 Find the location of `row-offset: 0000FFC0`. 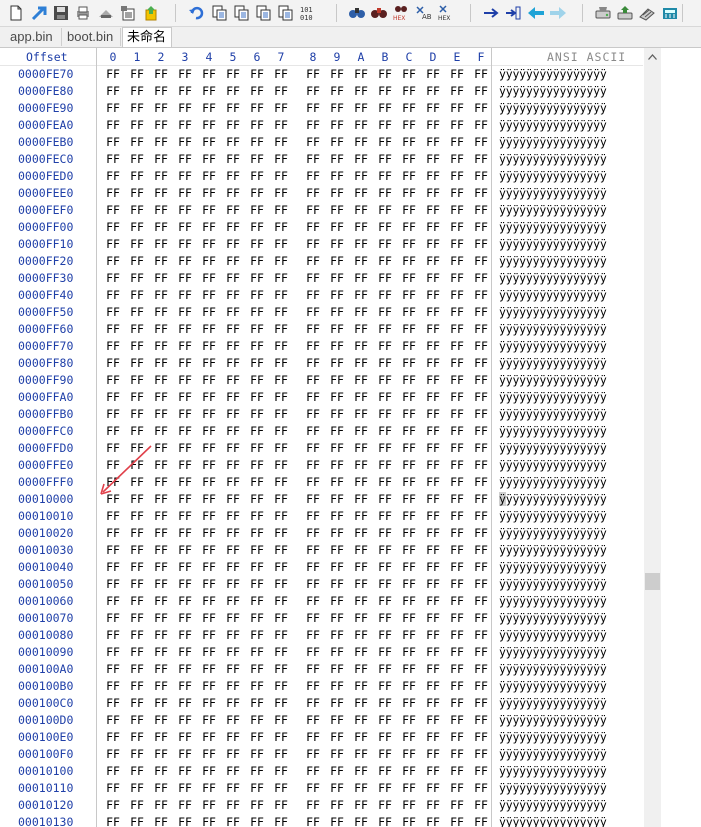

row-offset: 0000FFC0 is located at coordinates (45, 431).